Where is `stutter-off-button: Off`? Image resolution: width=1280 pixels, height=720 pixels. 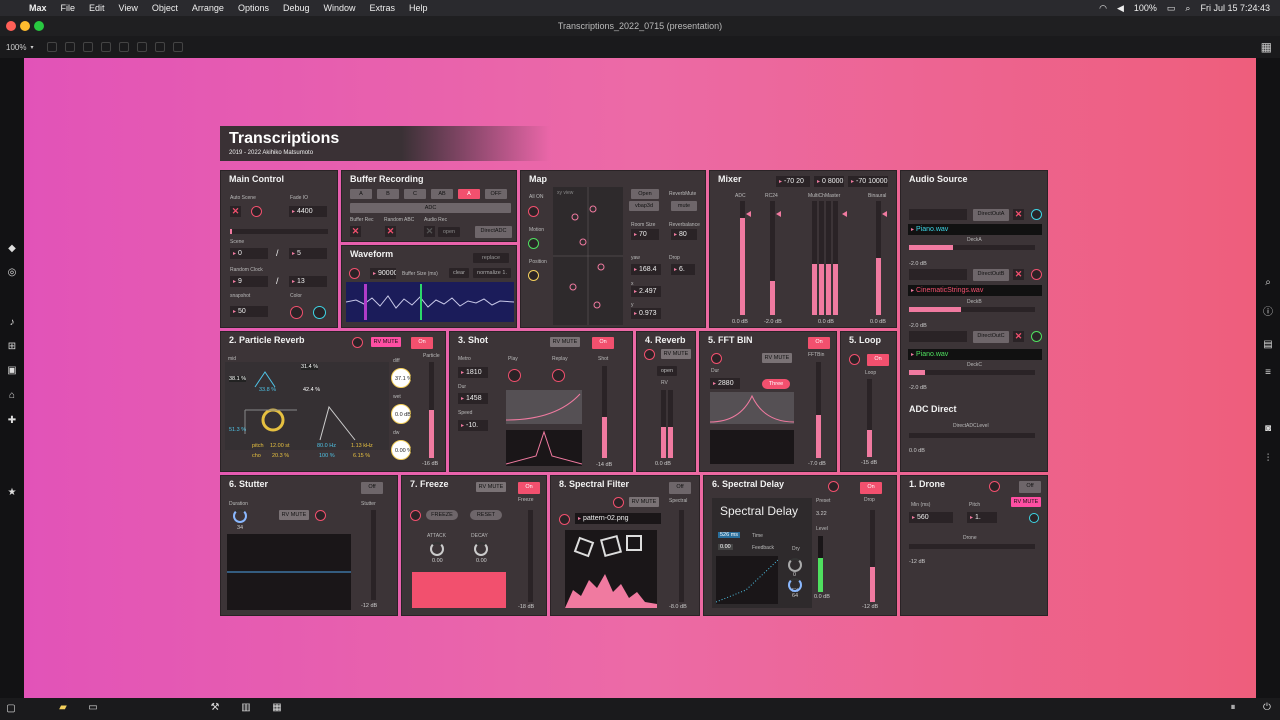 stutter-off-button: Off is located at coordinates (372, 488).